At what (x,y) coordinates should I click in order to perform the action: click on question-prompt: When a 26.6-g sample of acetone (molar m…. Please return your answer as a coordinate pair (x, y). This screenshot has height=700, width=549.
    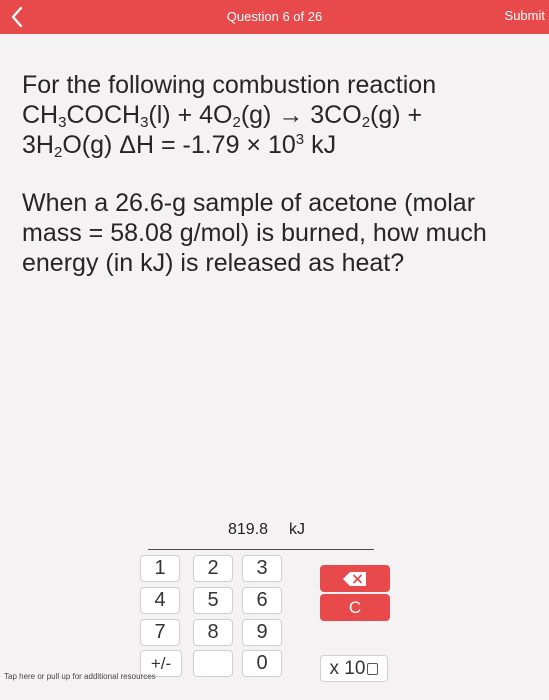
    Looking at the image, I should click on (254, 233).